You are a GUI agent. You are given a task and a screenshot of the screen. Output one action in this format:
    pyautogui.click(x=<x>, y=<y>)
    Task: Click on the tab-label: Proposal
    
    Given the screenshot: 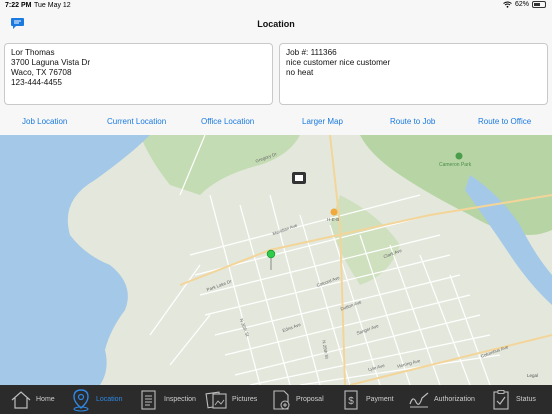 What is the action you would take?
    pyautogui.click(x=310, y=399)
    